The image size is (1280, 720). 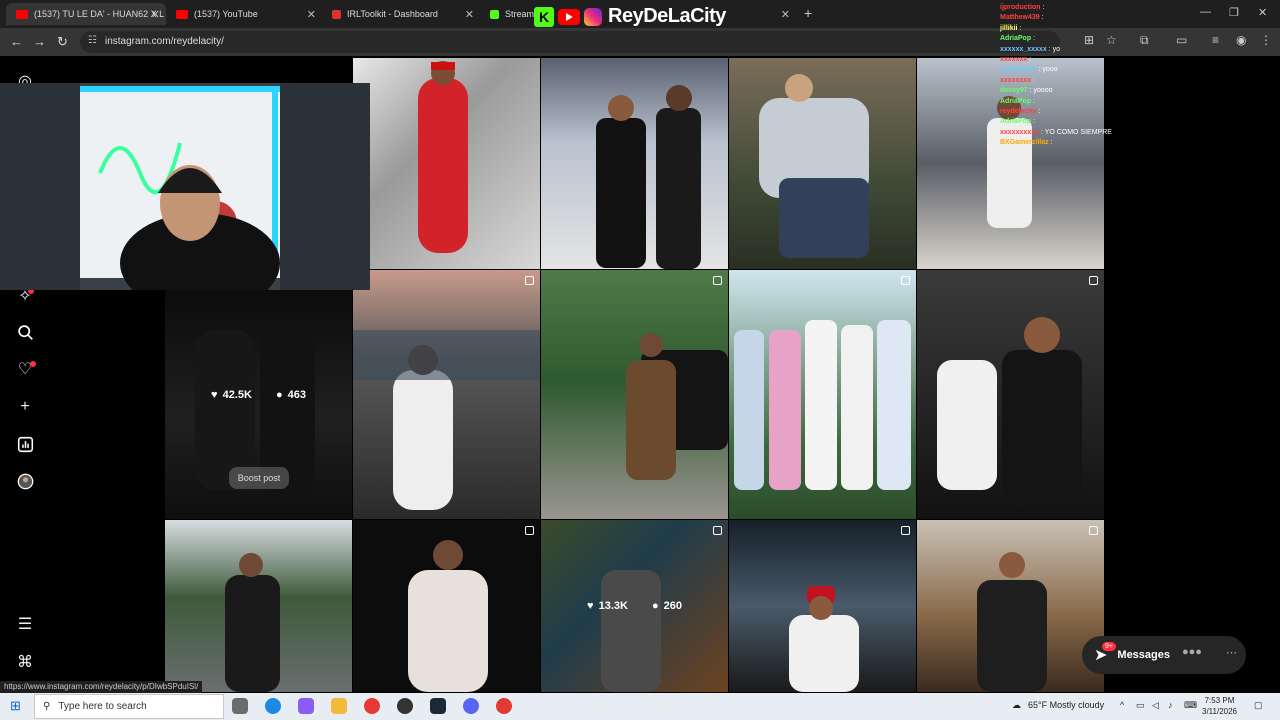 What do you see at coordinates (244, 14) in the screenshot?
I see `tab-2: (1537) YouTube ✕` at bounding box center [244, 14].